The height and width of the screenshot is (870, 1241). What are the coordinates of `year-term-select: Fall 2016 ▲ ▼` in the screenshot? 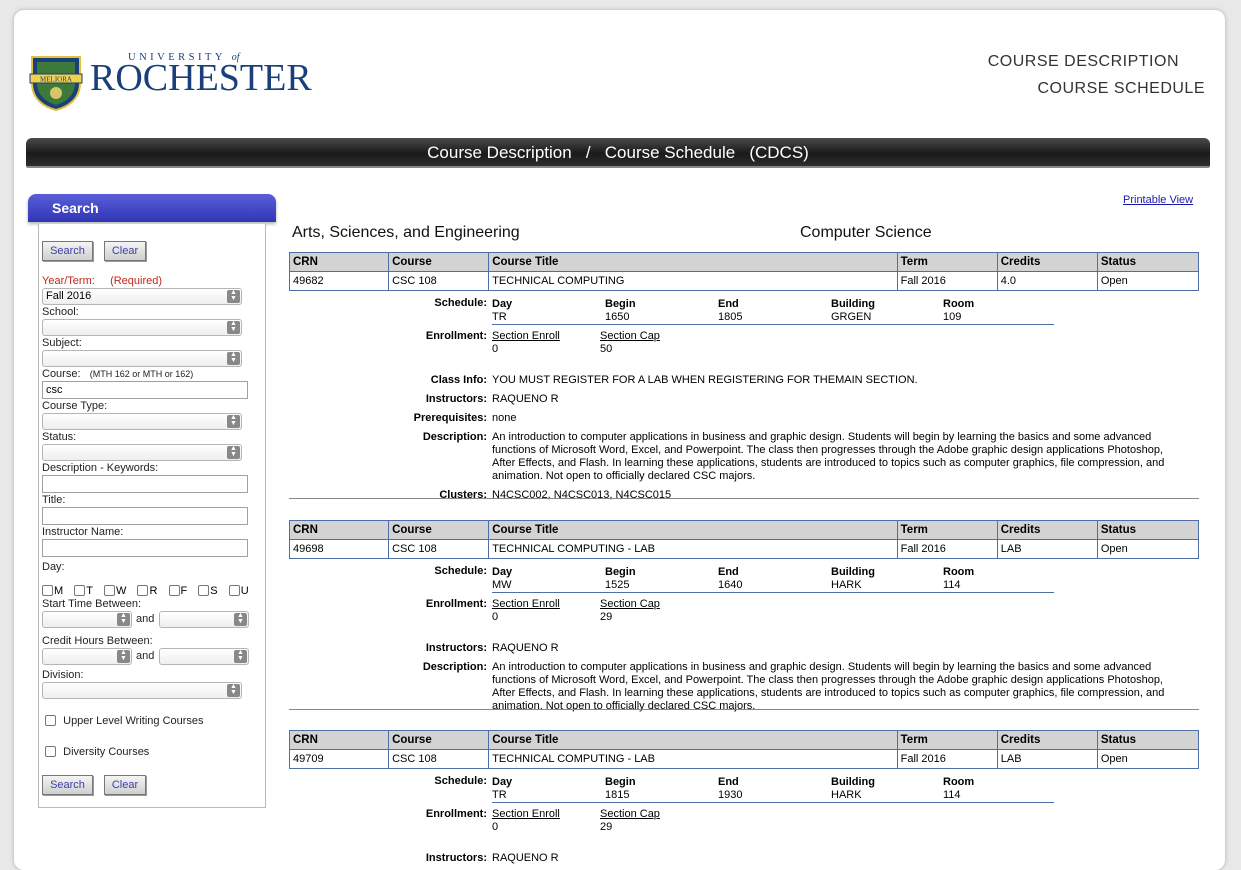 It's located at (142, 296).